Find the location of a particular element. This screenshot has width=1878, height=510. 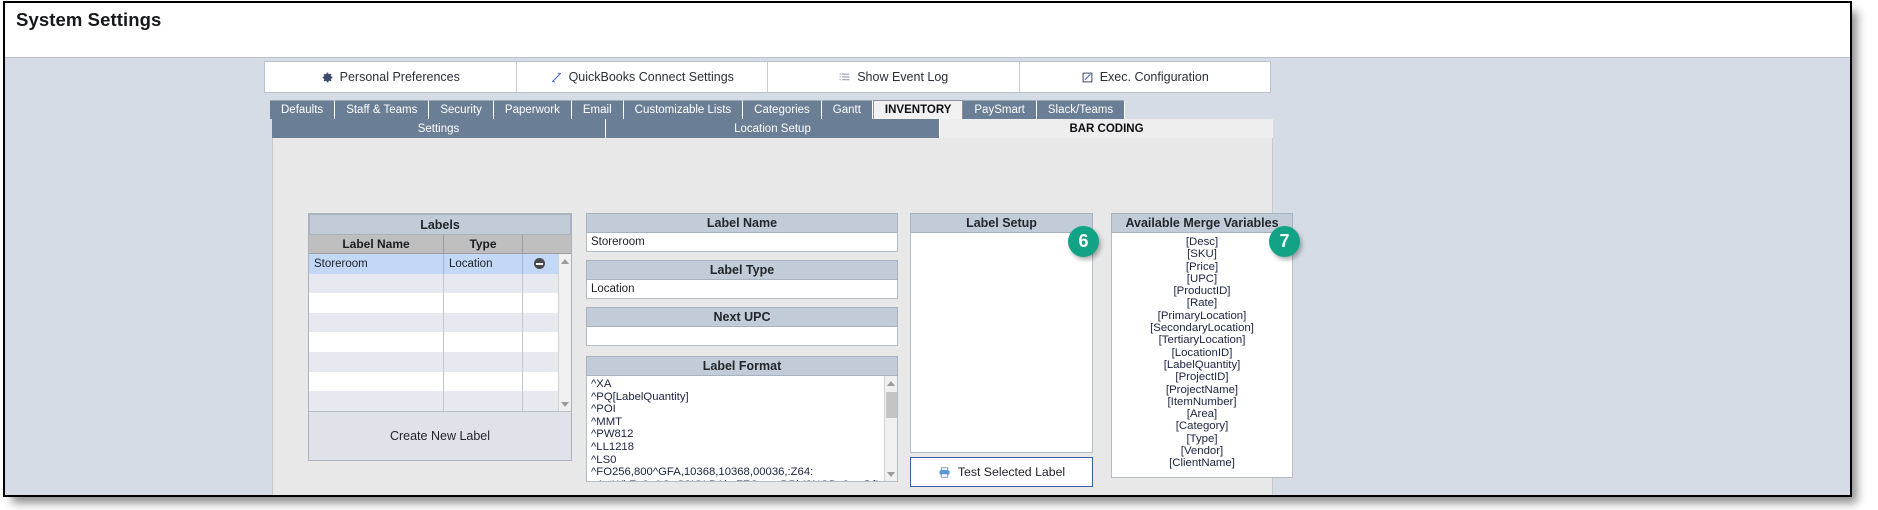

tab-paysmart-label: PaySmart is located at coordinates (999, 110).